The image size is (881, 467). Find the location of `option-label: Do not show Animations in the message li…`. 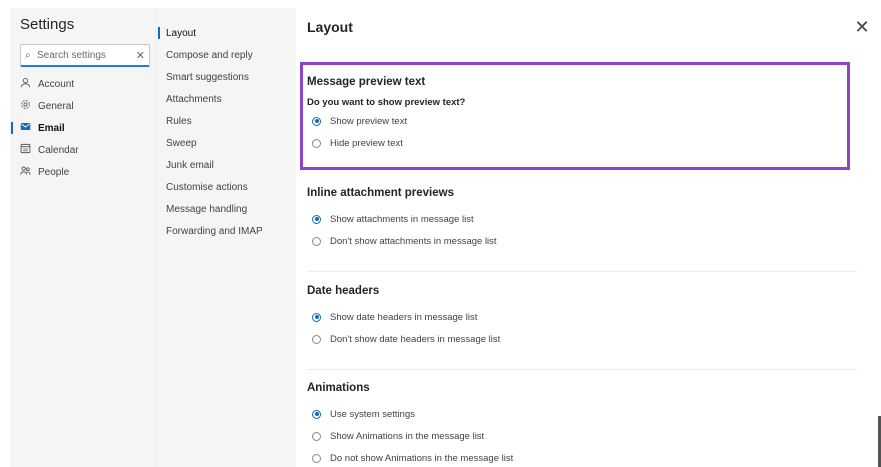

option-label: Do not show Animations in the message li… is located at coordinates (422, 458).